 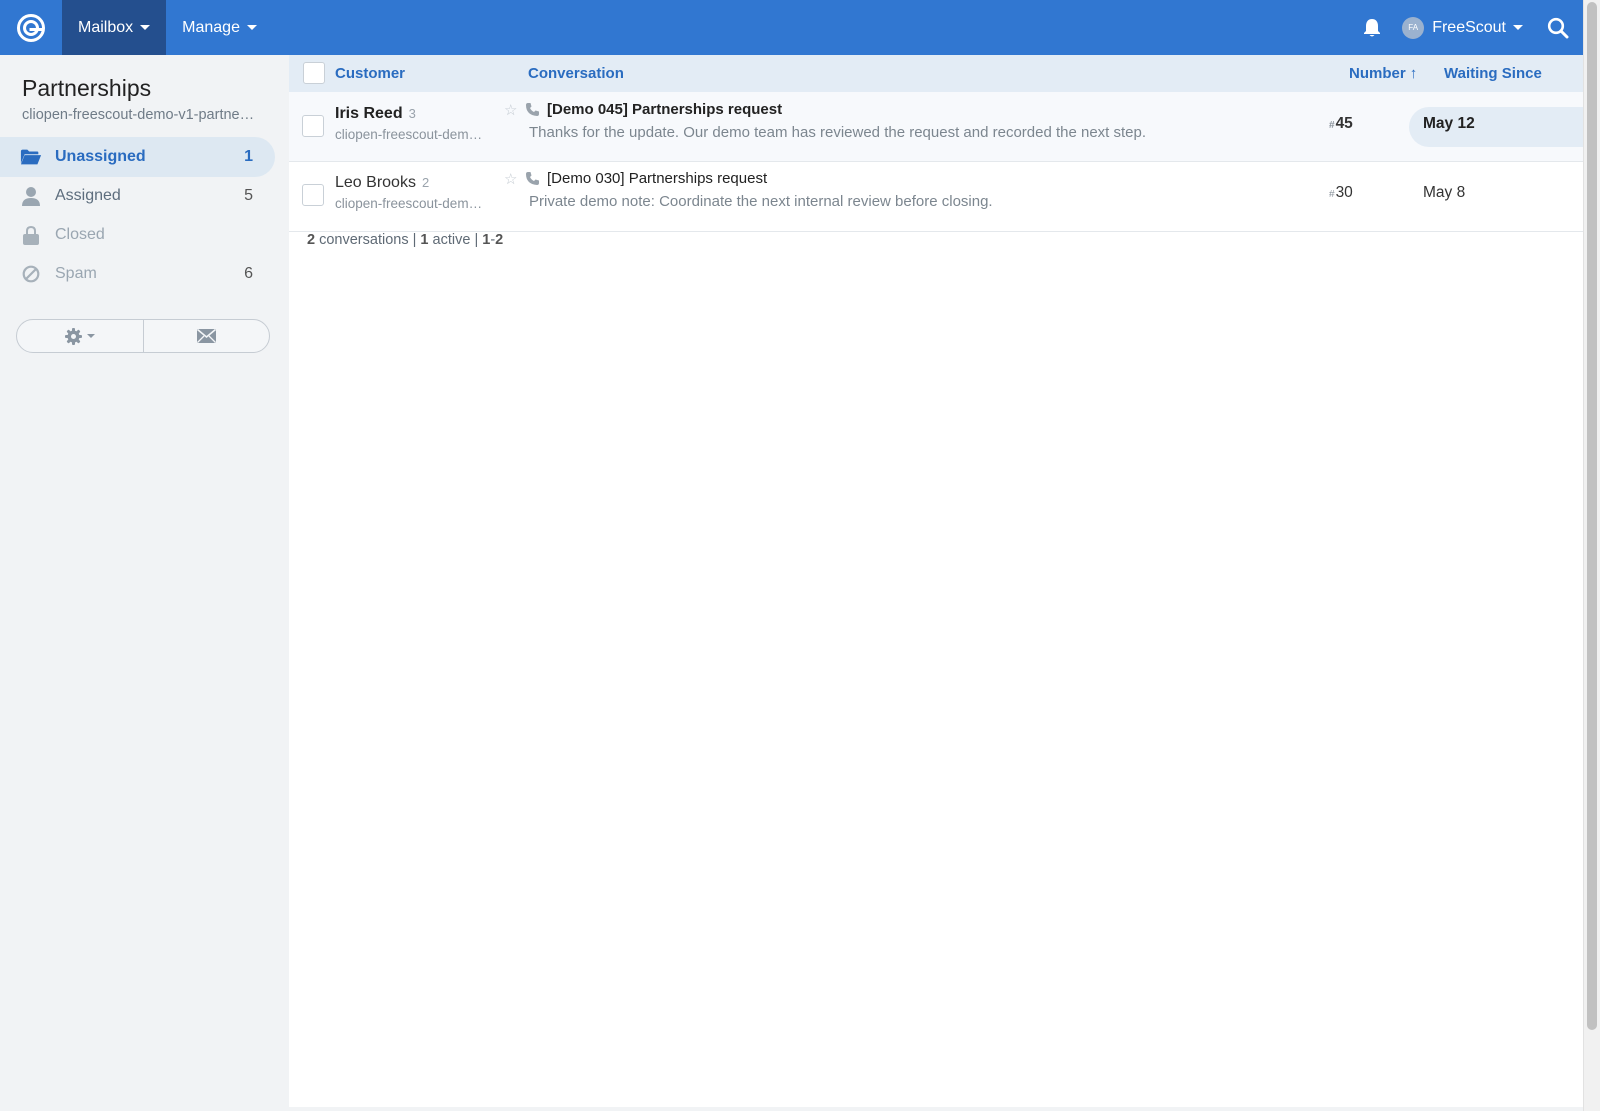 What do you see at coordinates (100, 156) in the screenshot?
I see `sidebar-item-label: Unassigned` at bounding box center [100, 156].